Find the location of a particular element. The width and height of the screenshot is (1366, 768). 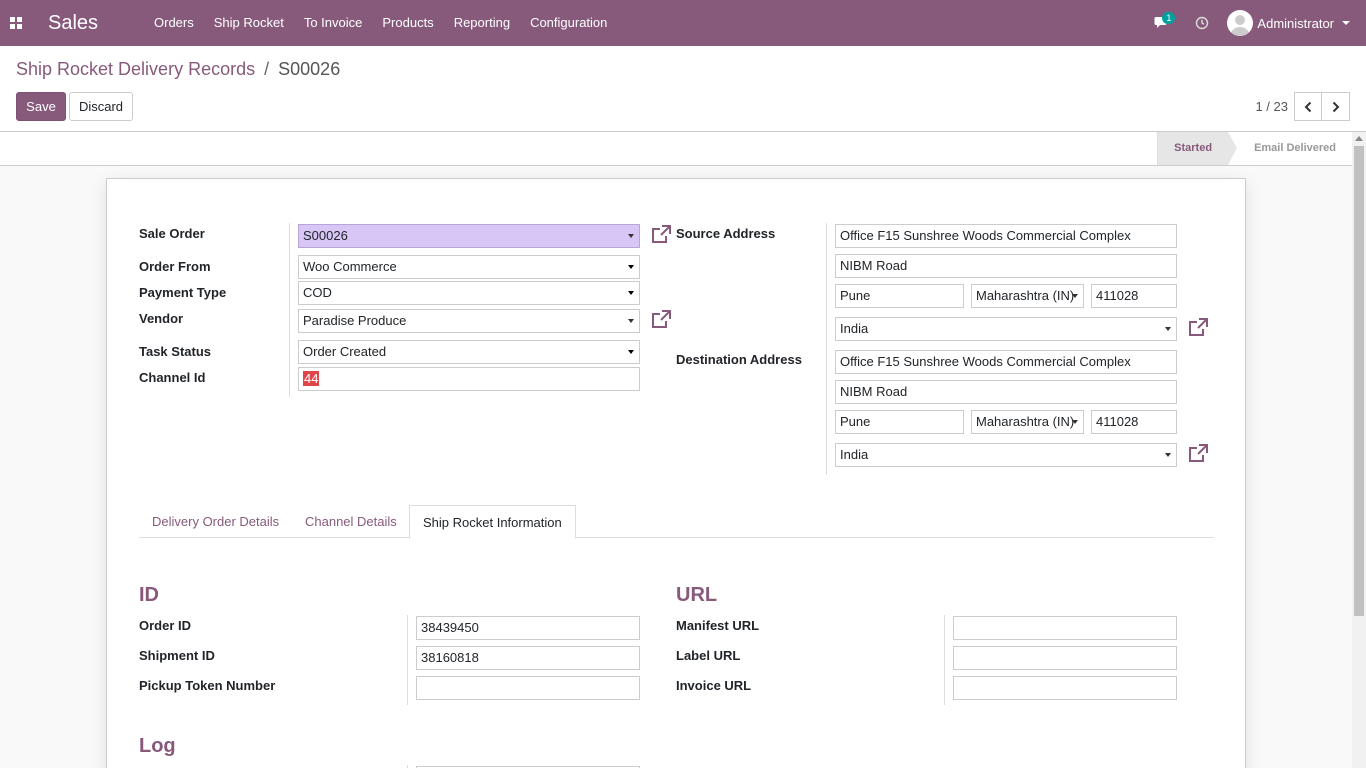

shipment-id-input: 38160818 is located at coordinates (528, 658).